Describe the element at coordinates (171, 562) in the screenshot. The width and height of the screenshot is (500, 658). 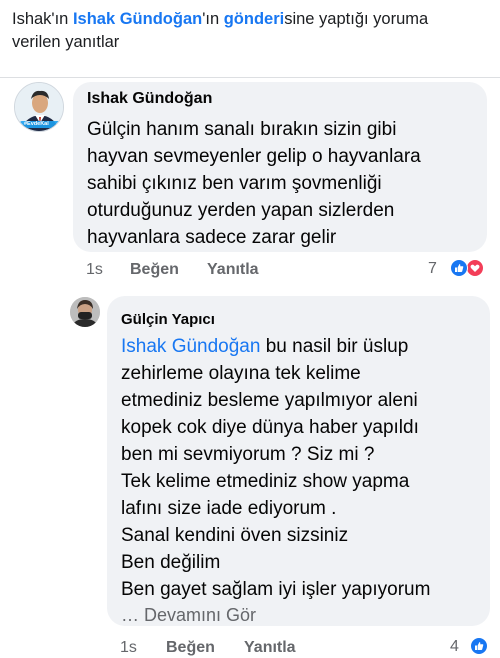
I see `comment-text-line: Ben değilim` at that location.